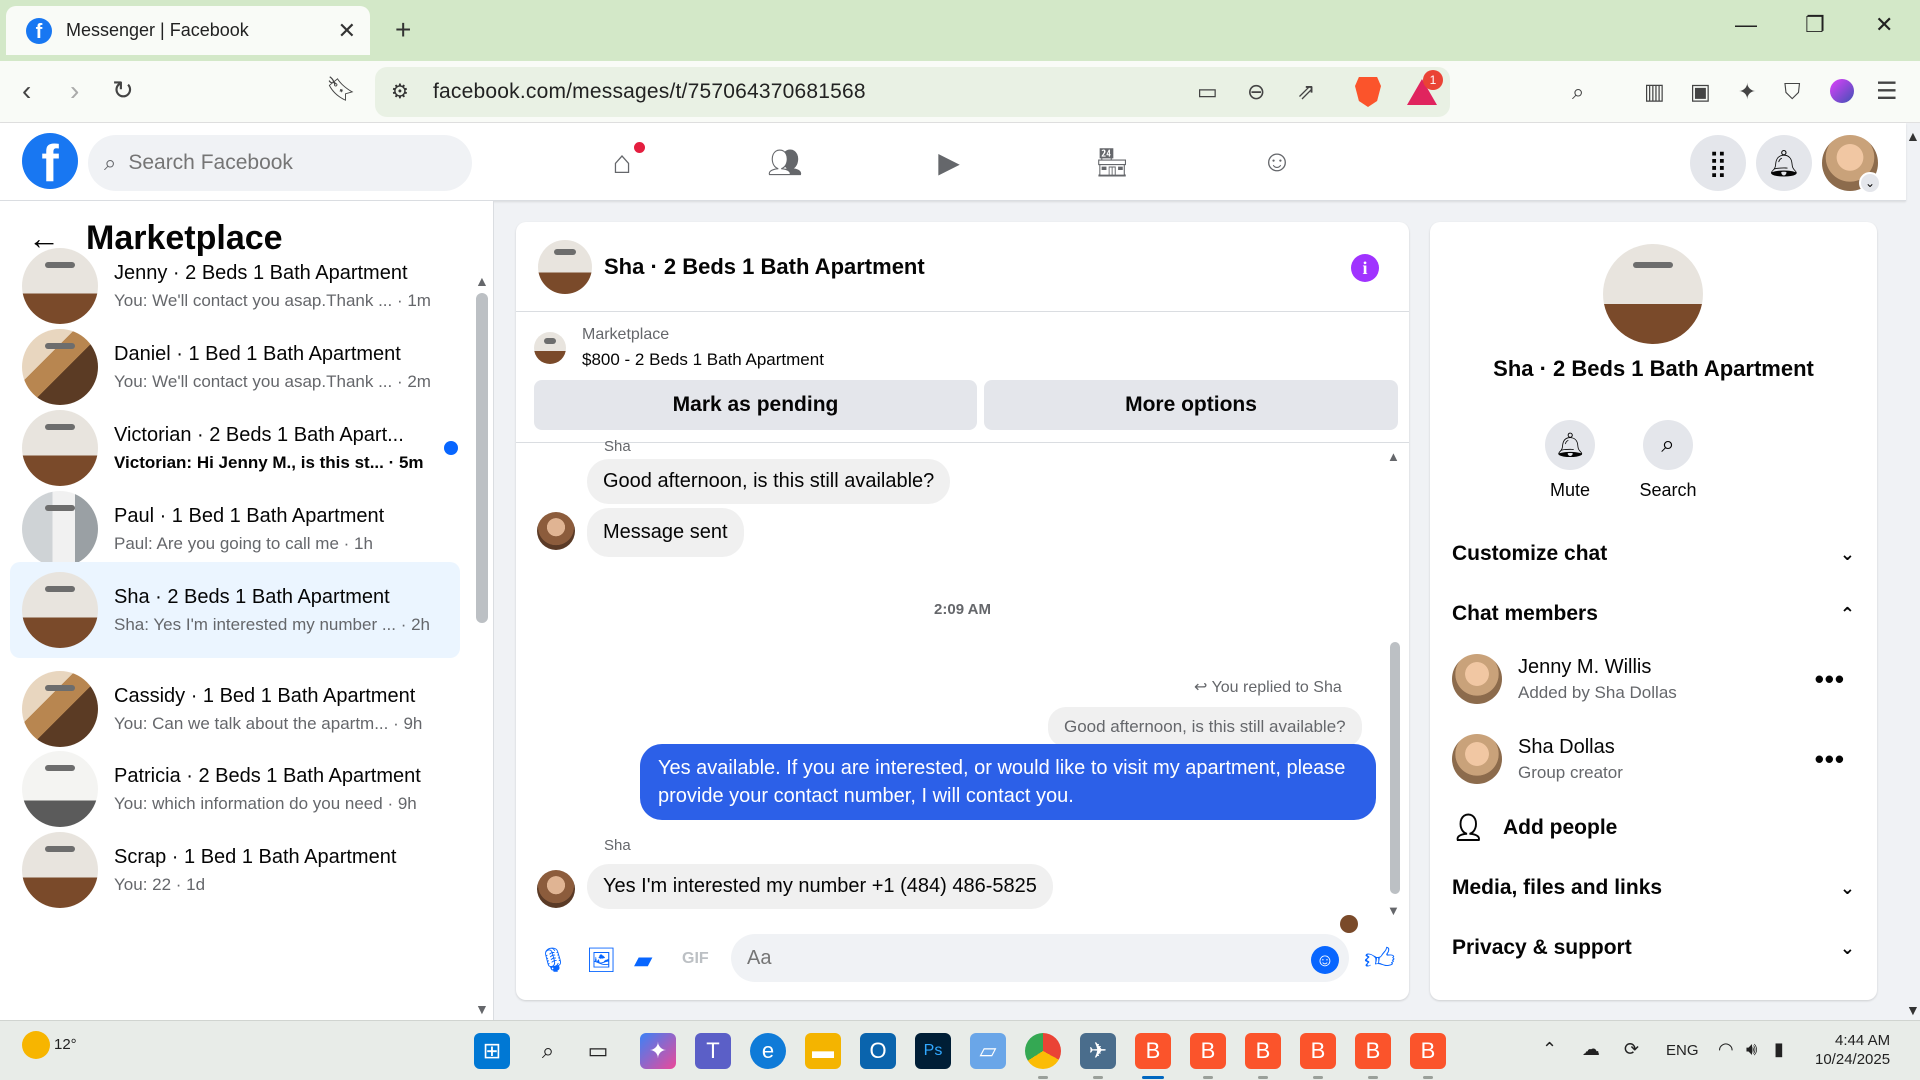  I want to click on close-window-icon: ✕, so click(1884, 25).